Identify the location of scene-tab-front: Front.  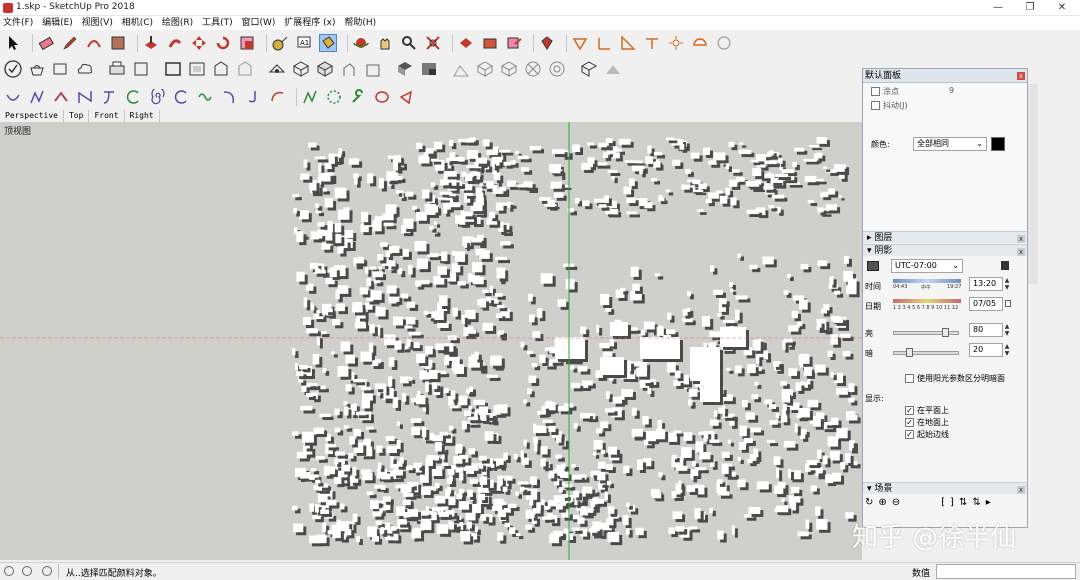
(107, 116).